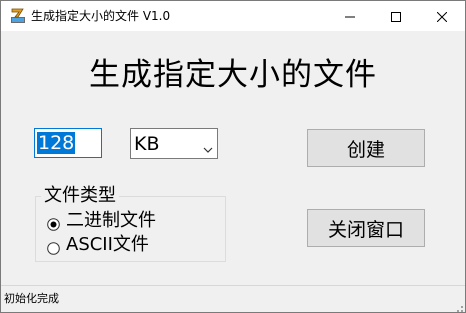  What do you see at coordinates (208, 146) in the screenshot?
I see `chevron-down-icon` at bounding box center [208, 146].